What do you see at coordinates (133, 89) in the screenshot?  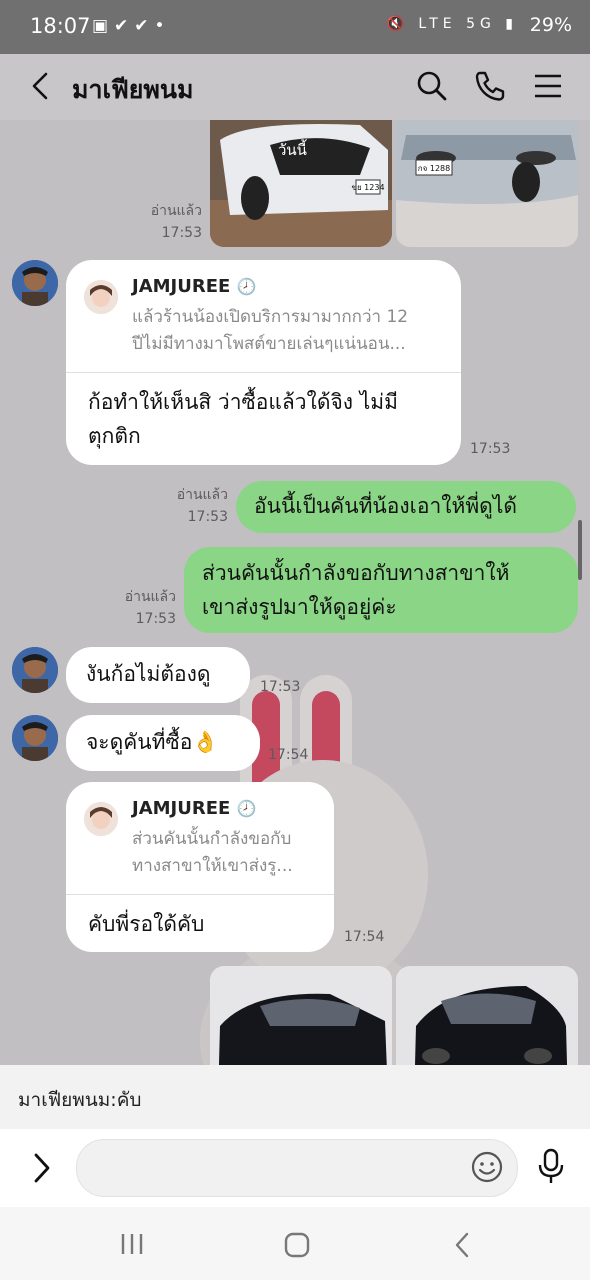 I see `chat-title: มาเฟียพนม` at bounding box center [133, 89].